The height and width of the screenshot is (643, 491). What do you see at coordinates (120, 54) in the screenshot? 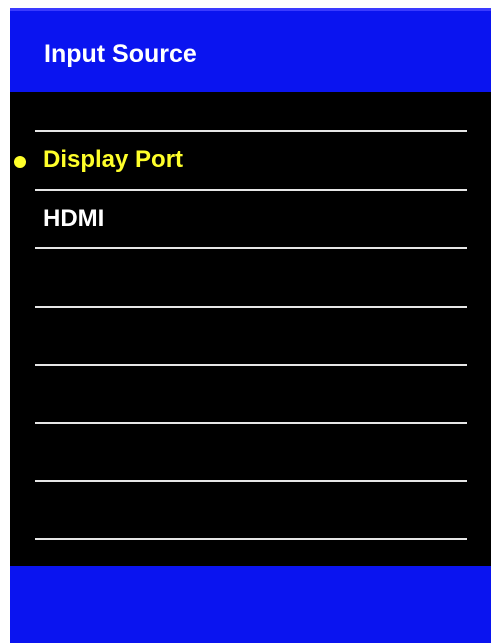
I see `menu-title: Input Source` at bounding box center [120, 54].